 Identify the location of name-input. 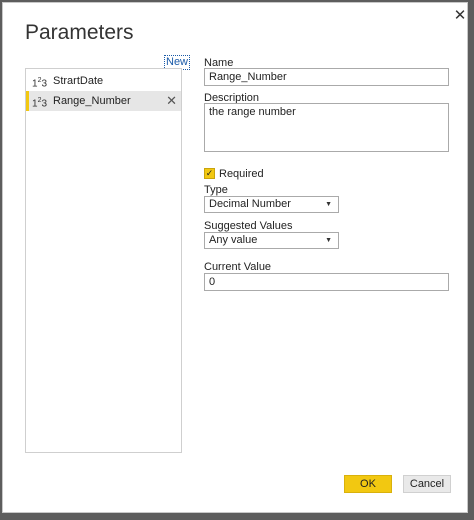
(326, 77).